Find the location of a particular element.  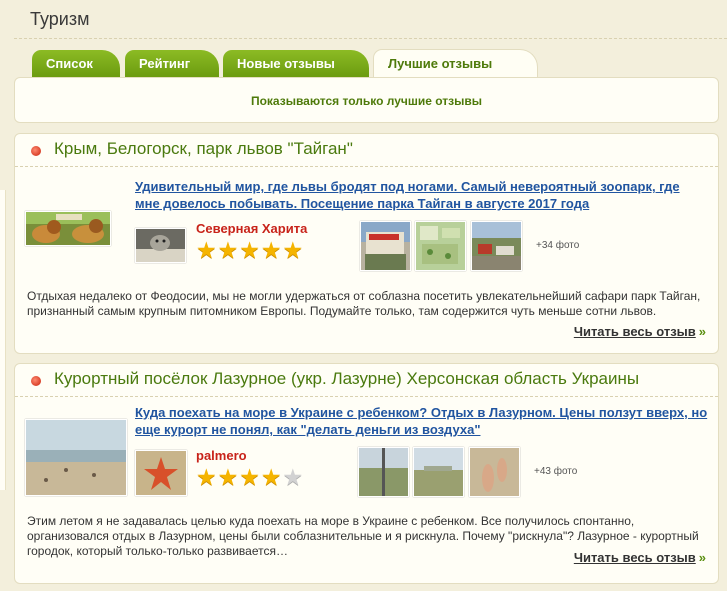

left-edge-strip is located at coordinates (3, 340).